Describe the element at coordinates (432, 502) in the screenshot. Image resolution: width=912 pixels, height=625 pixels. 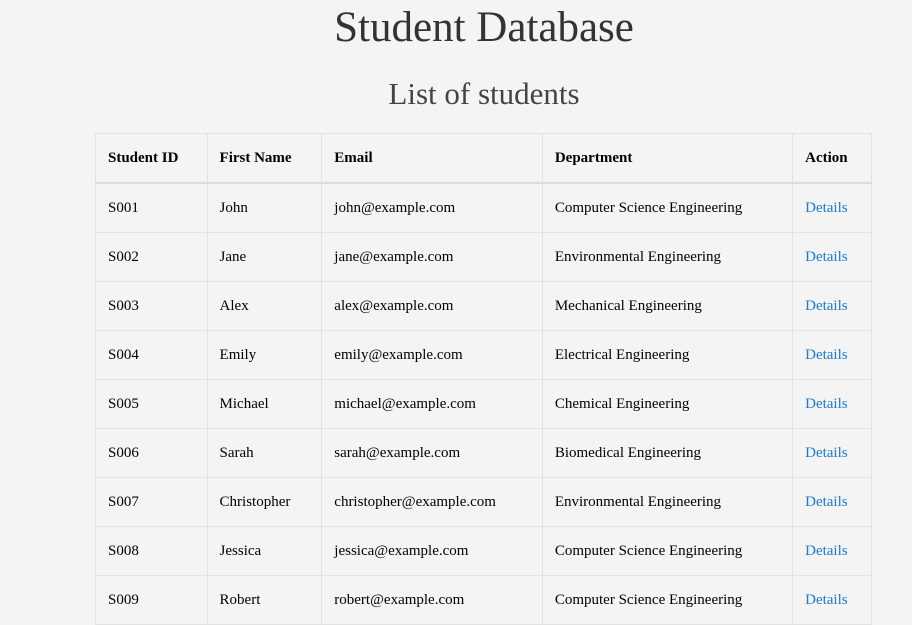
I see `cell-email: christopher@example.com` at that location.